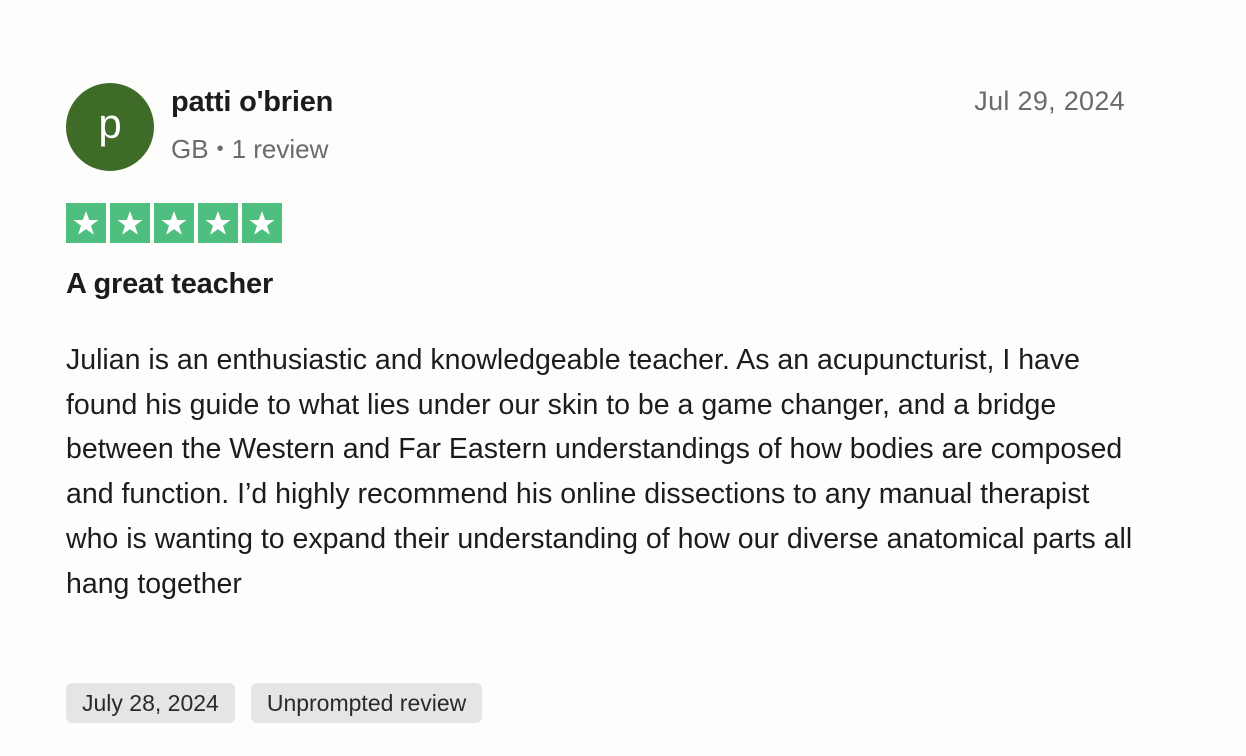 This screenshot has width=1246, height=756. I want to click on review-title: A great teacher, so click(169, 284).